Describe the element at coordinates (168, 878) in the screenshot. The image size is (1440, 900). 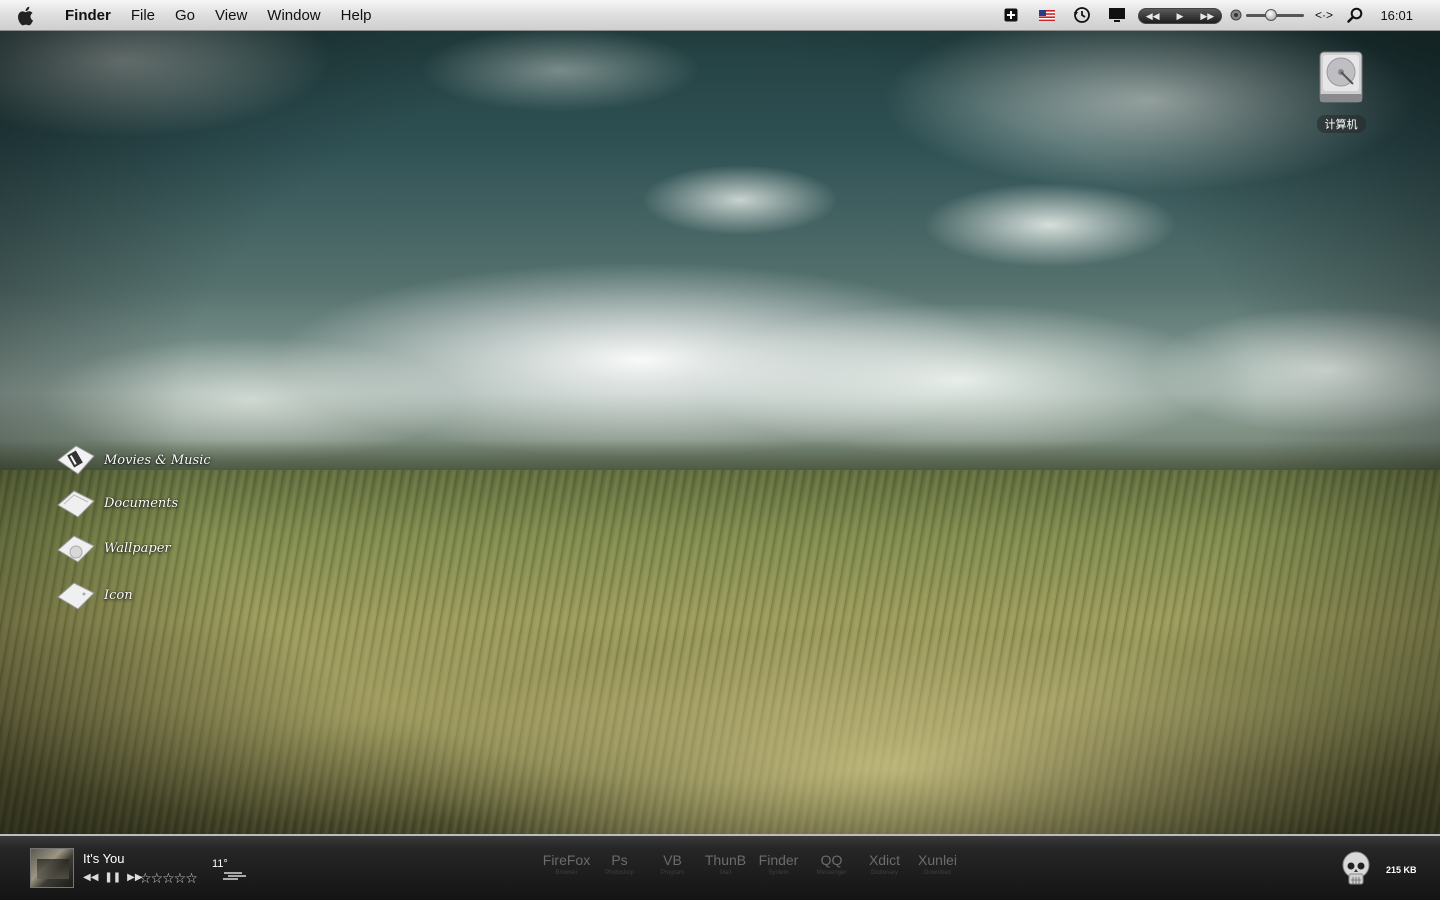
I see `track-rating: ☆☆☆☆☆` at that location.